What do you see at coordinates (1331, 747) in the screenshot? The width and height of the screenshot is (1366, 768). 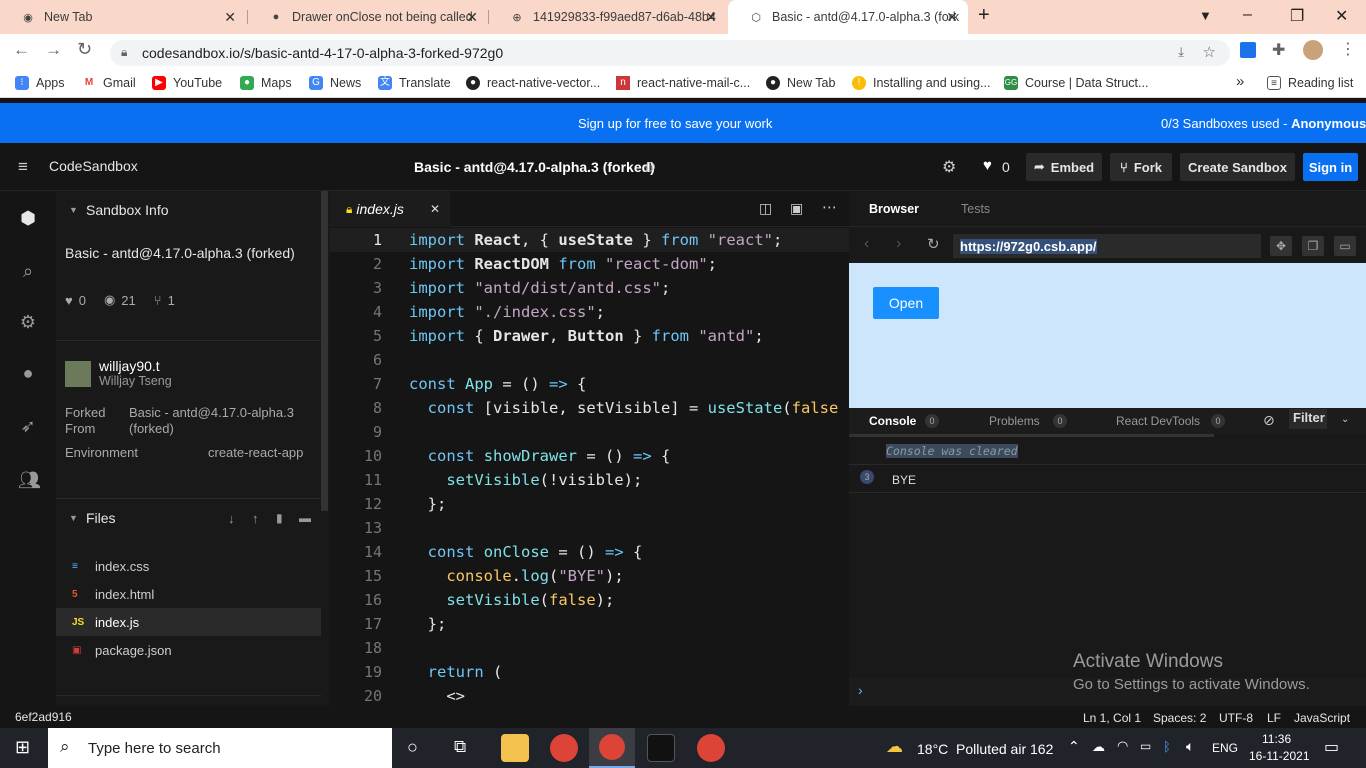 I see `notification-icon: ▭` at bounding box center [1331, 747].